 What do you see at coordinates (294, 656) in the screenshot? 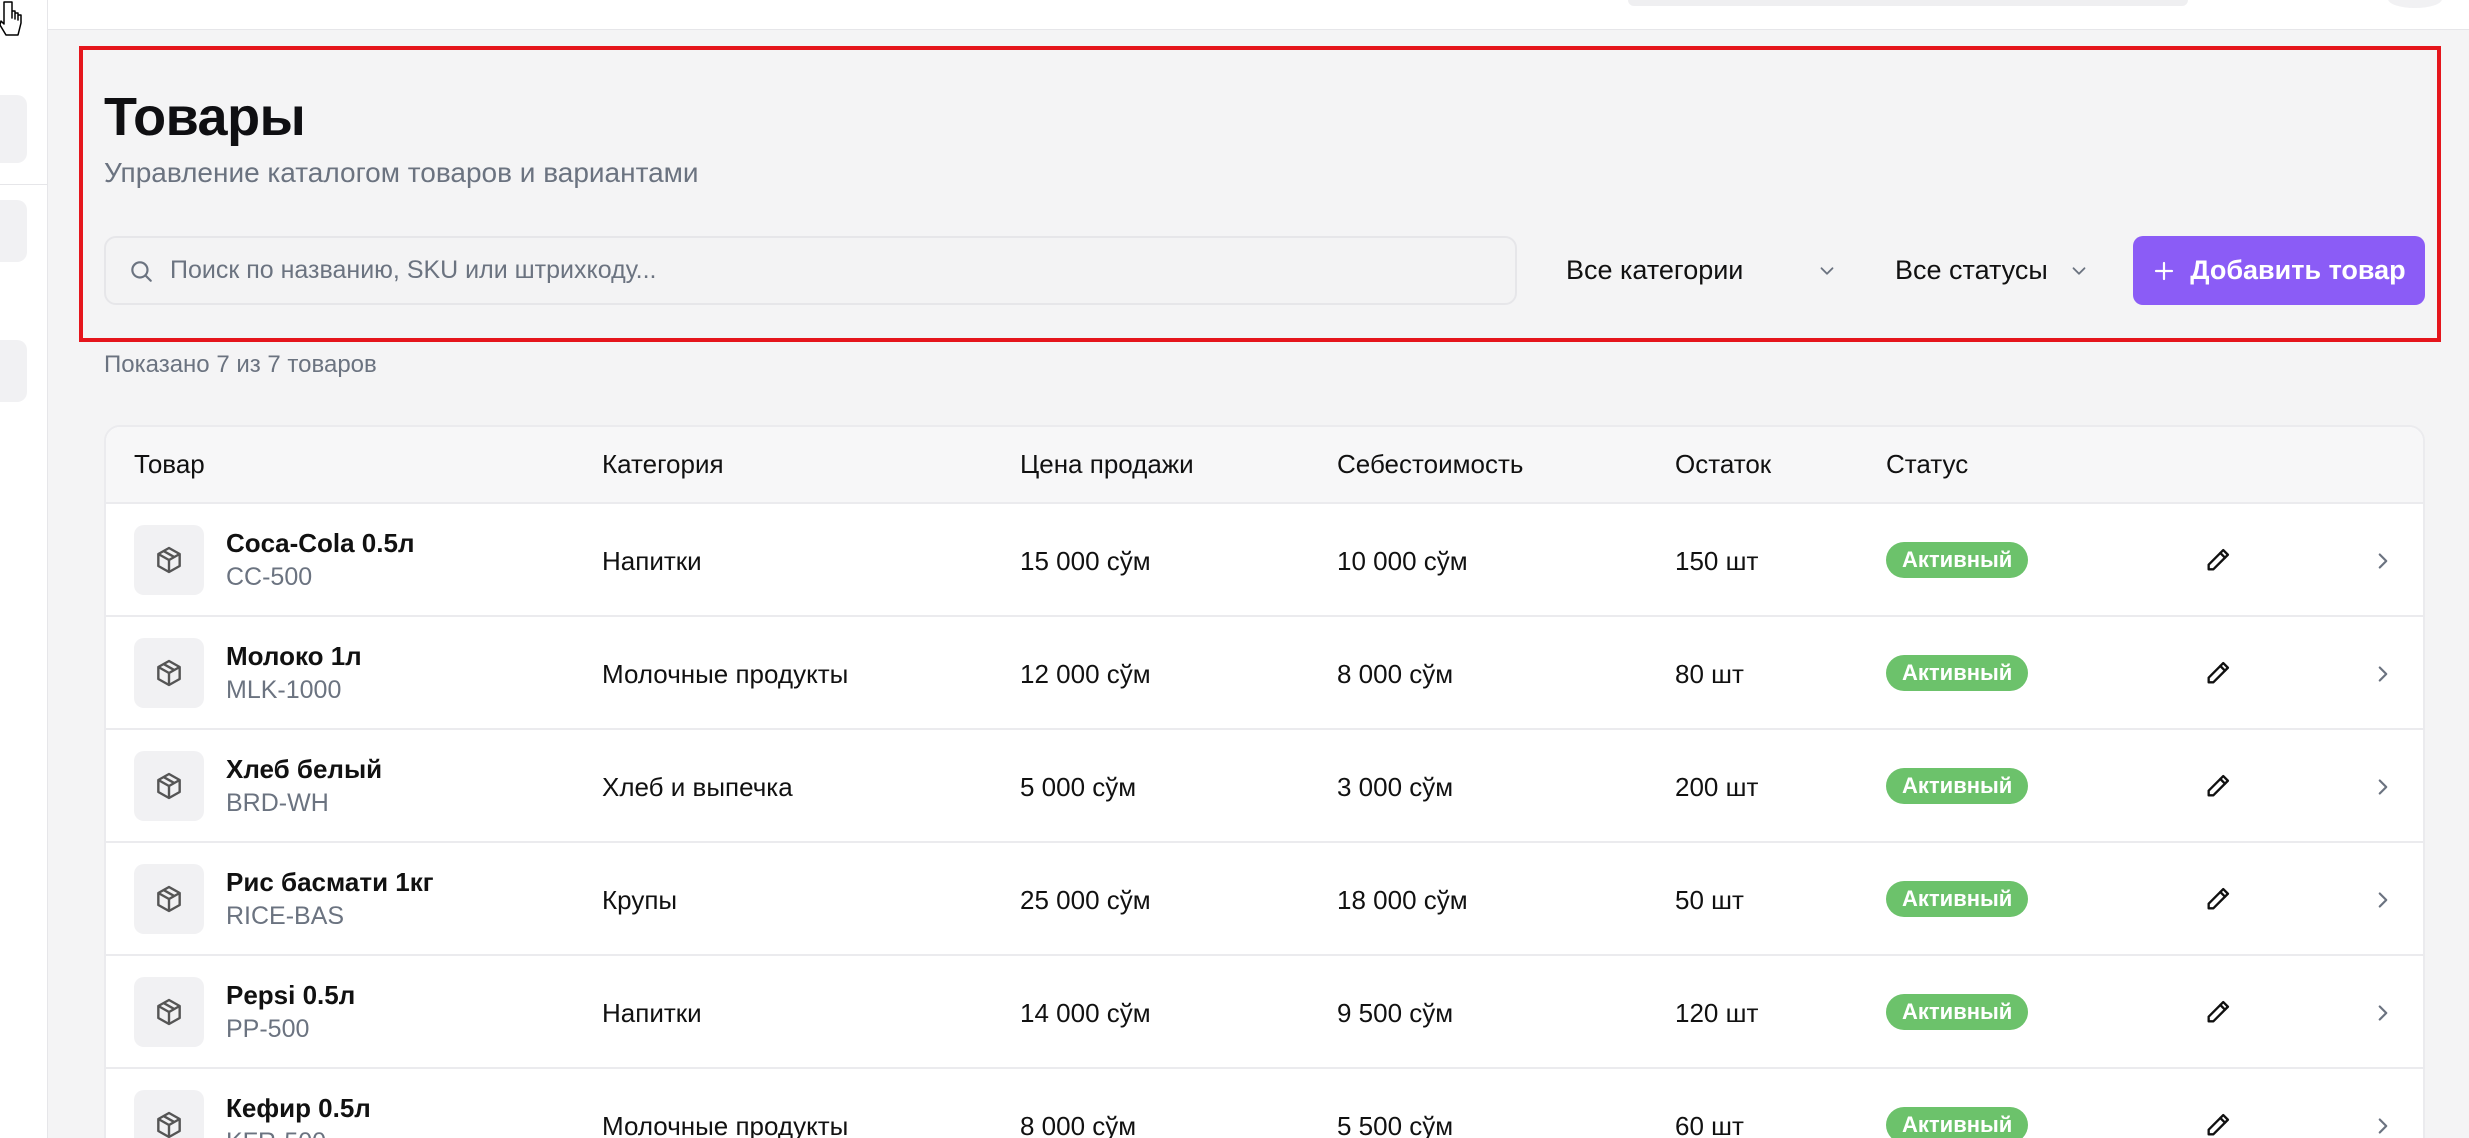
I see `product-name: Молоко 1л` at bounding box center [294, 656].